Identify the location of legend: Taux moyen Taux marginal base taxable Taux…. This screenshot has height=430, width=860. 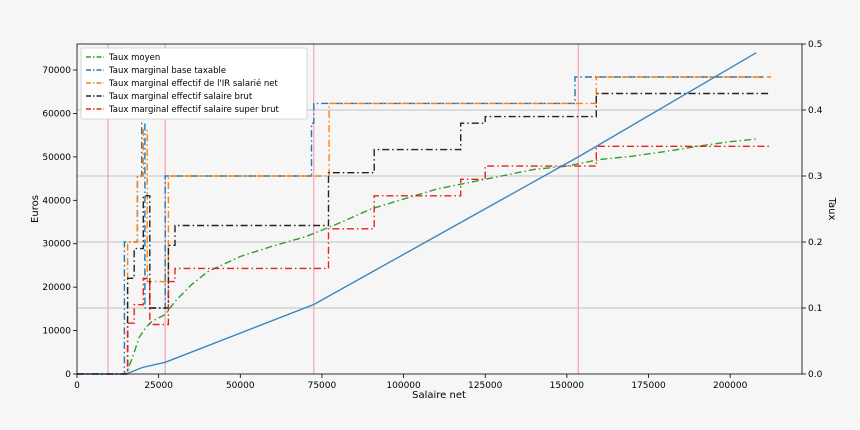
(194, 83).